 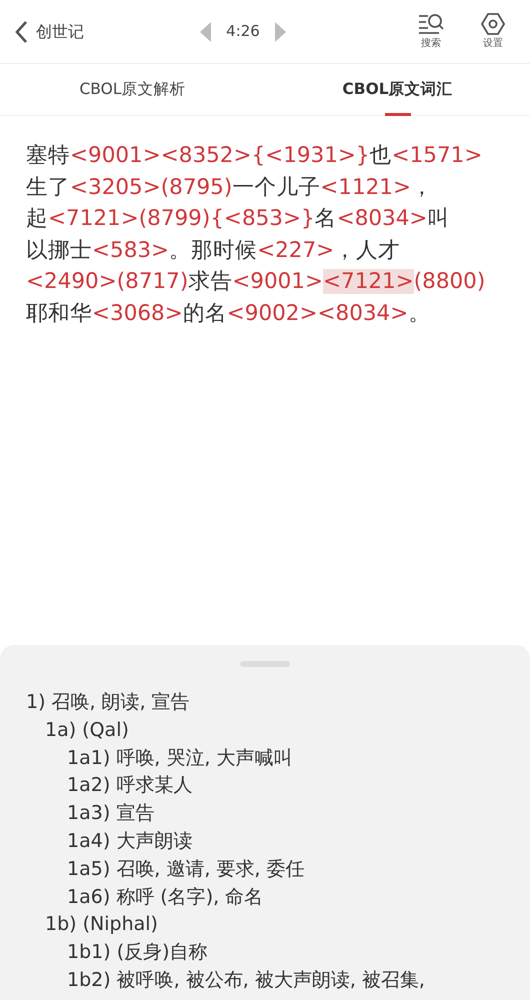 I want to click on strong-number-link: <3068>, so click(x=137, y=313).